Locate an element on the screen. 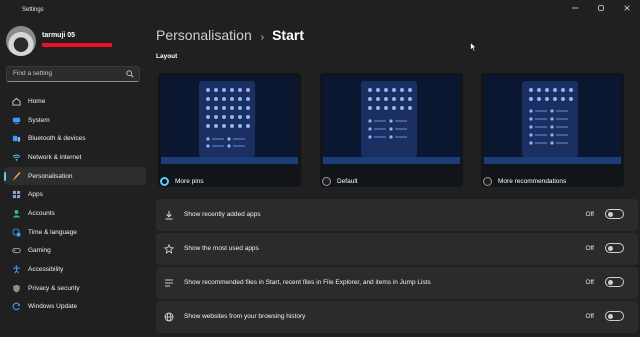  sidebar-item-privacy-security: Privacy & security is located at coordinates (75, 288).